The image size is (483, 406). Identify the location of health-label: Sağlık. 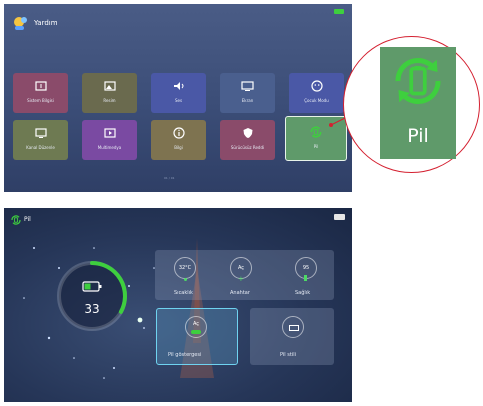
(303, 293).